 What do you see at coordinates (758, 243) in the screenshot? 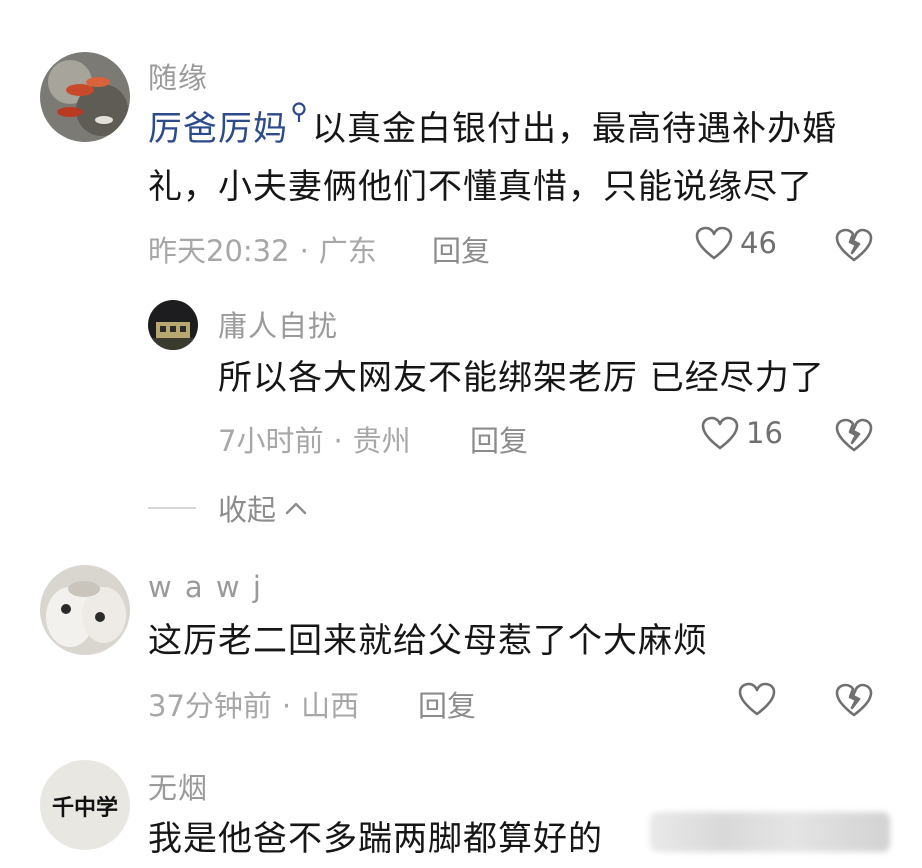
I see `like-count: 46` at bounding box center [758, 243].